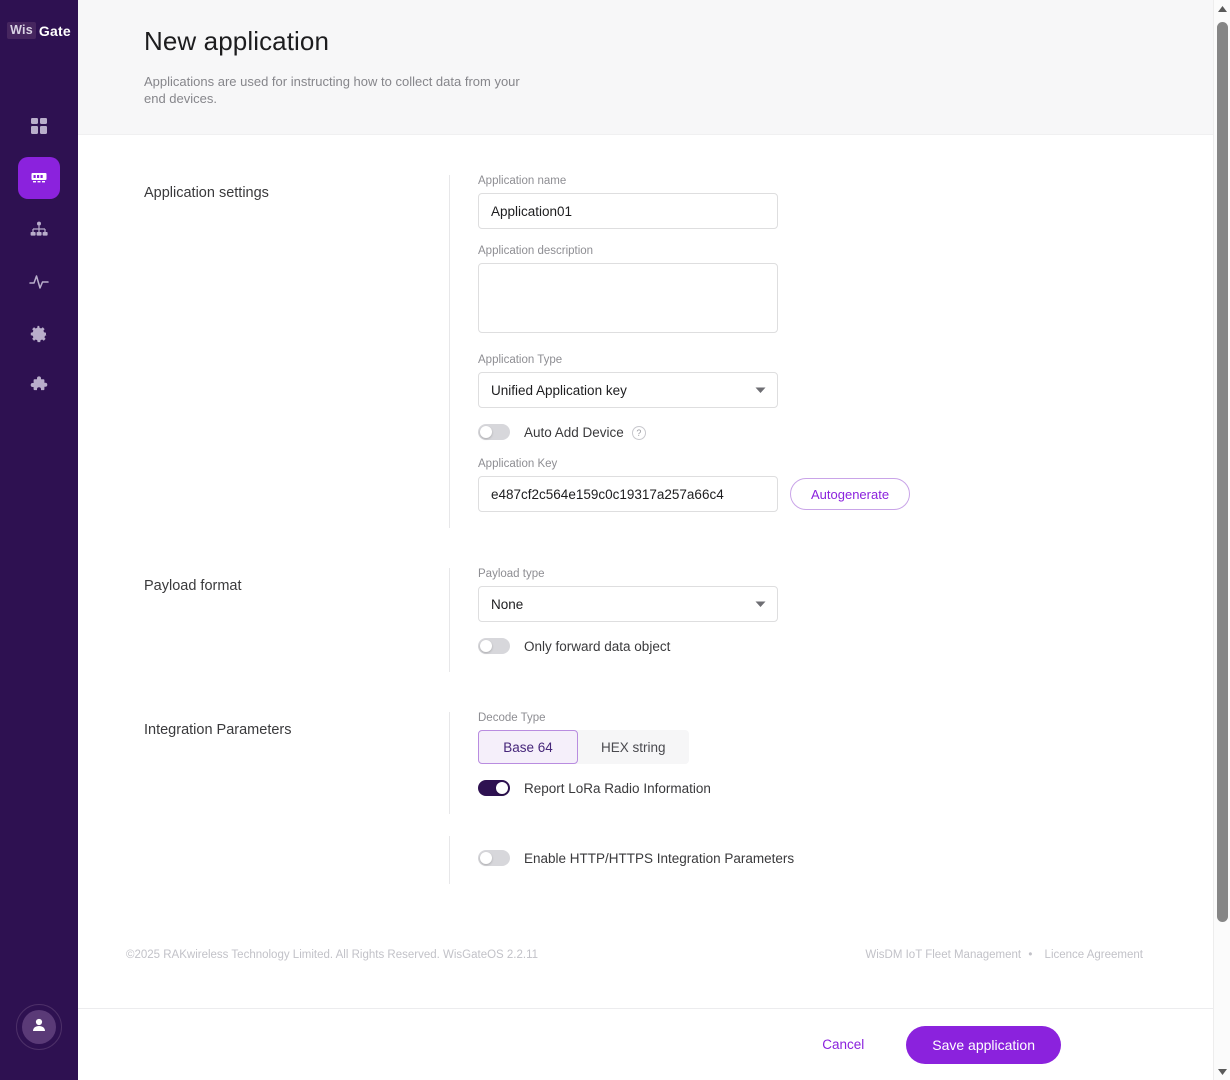 This screenshot has height=1080, width=1230. What do you see at coordinates (645, 1044) in the screenshot?
I see `action-bar: Cancel Save application` at bounding box center [645, 1044].